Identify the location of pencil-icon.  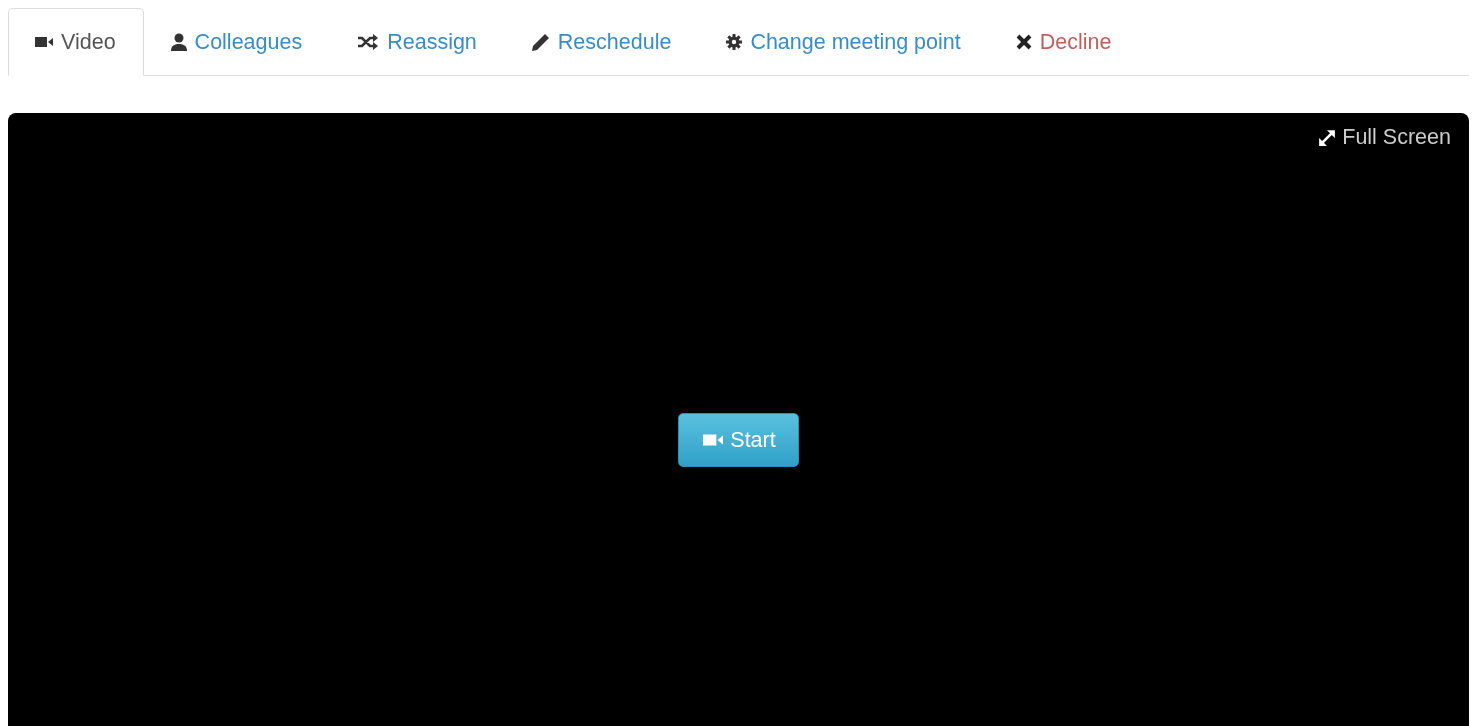
(540, 42).